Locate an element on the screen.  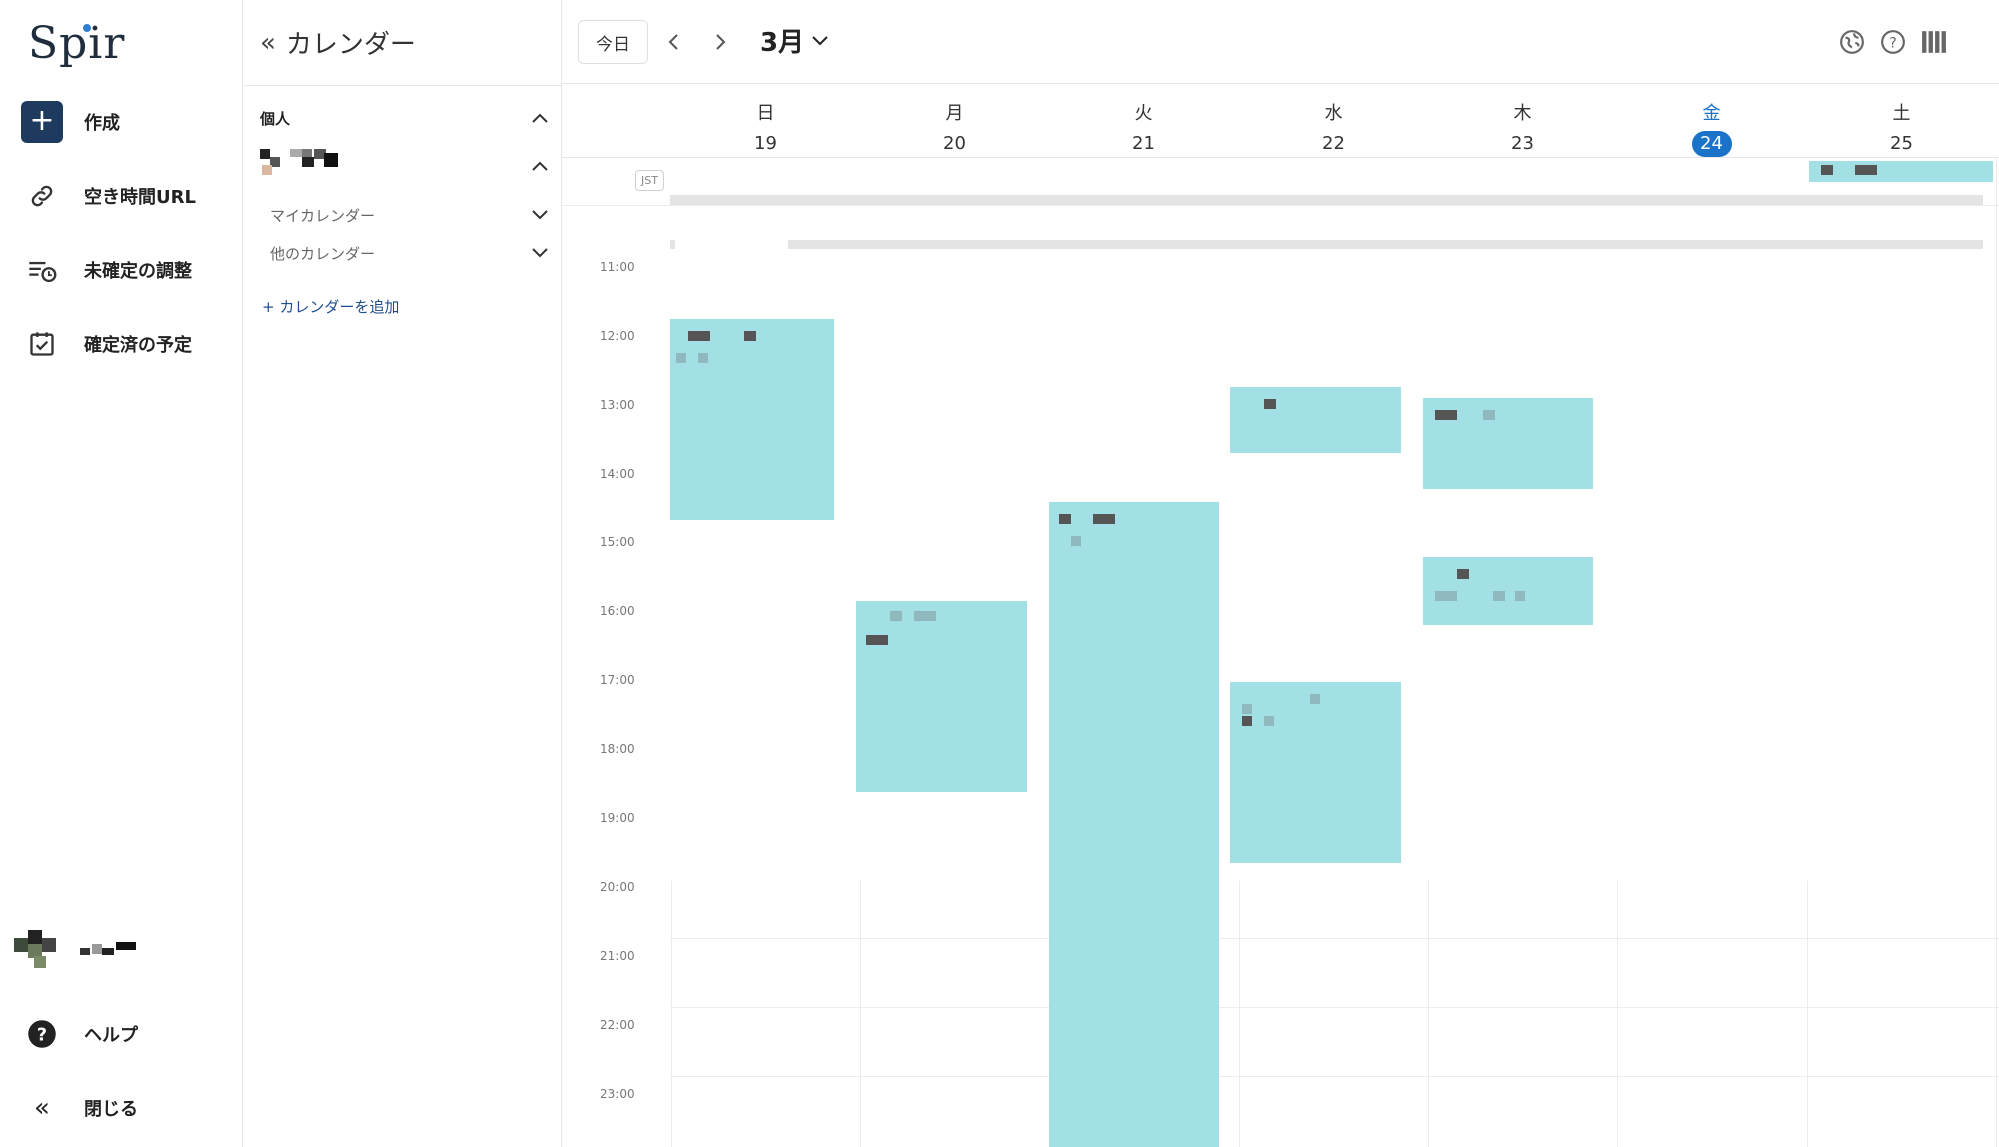
question-icon: ? is located at coordinates (1893, 42).